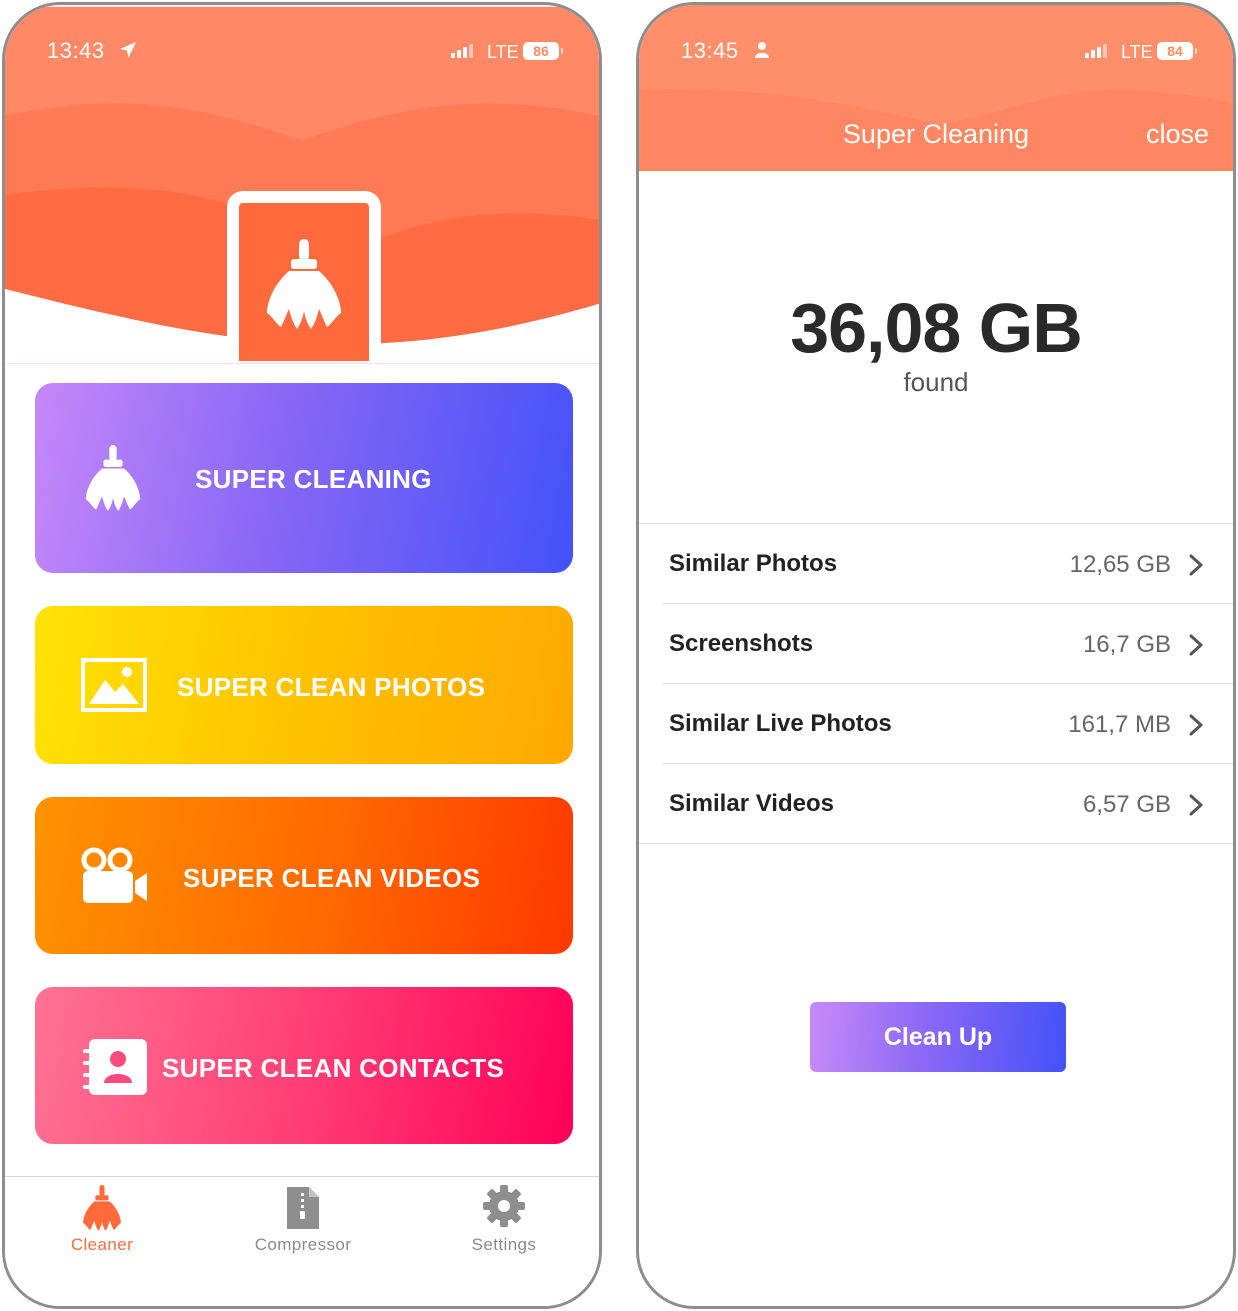 The height and width of the screenshot is (1311, 1238). Describe the element at coordinates (303, 1208) in the screenshot. I see `zip-file-icon` at that location.